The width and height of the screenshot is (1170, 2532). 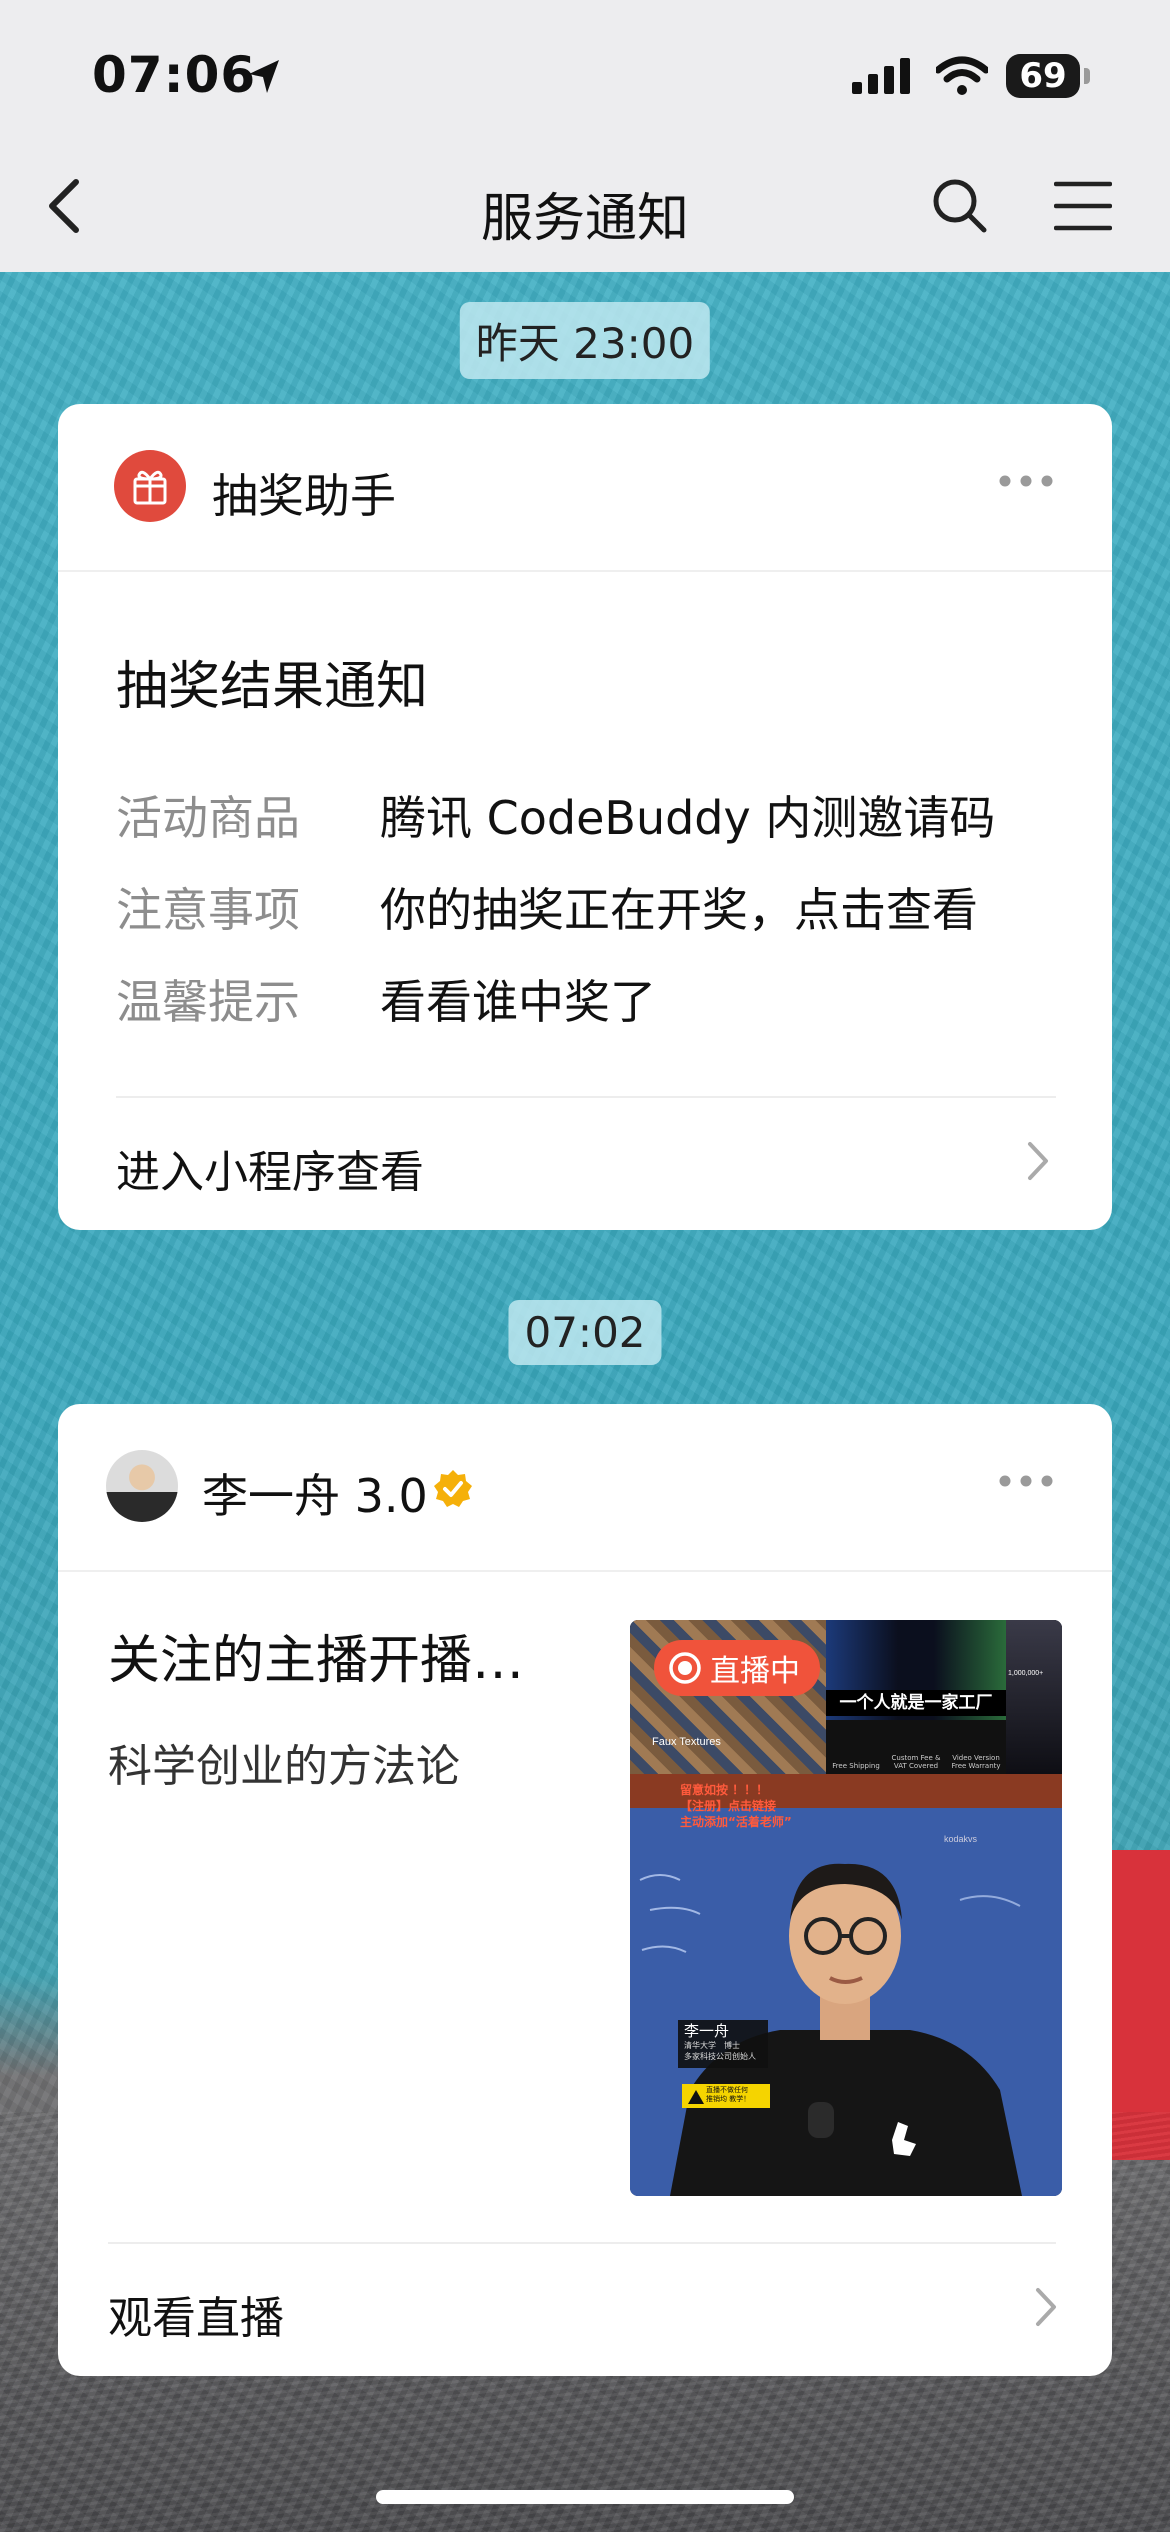 What do you see at coordinates (142, 1486) in the screenshot?
I see `avatar` at bounding box center [142, 1486].